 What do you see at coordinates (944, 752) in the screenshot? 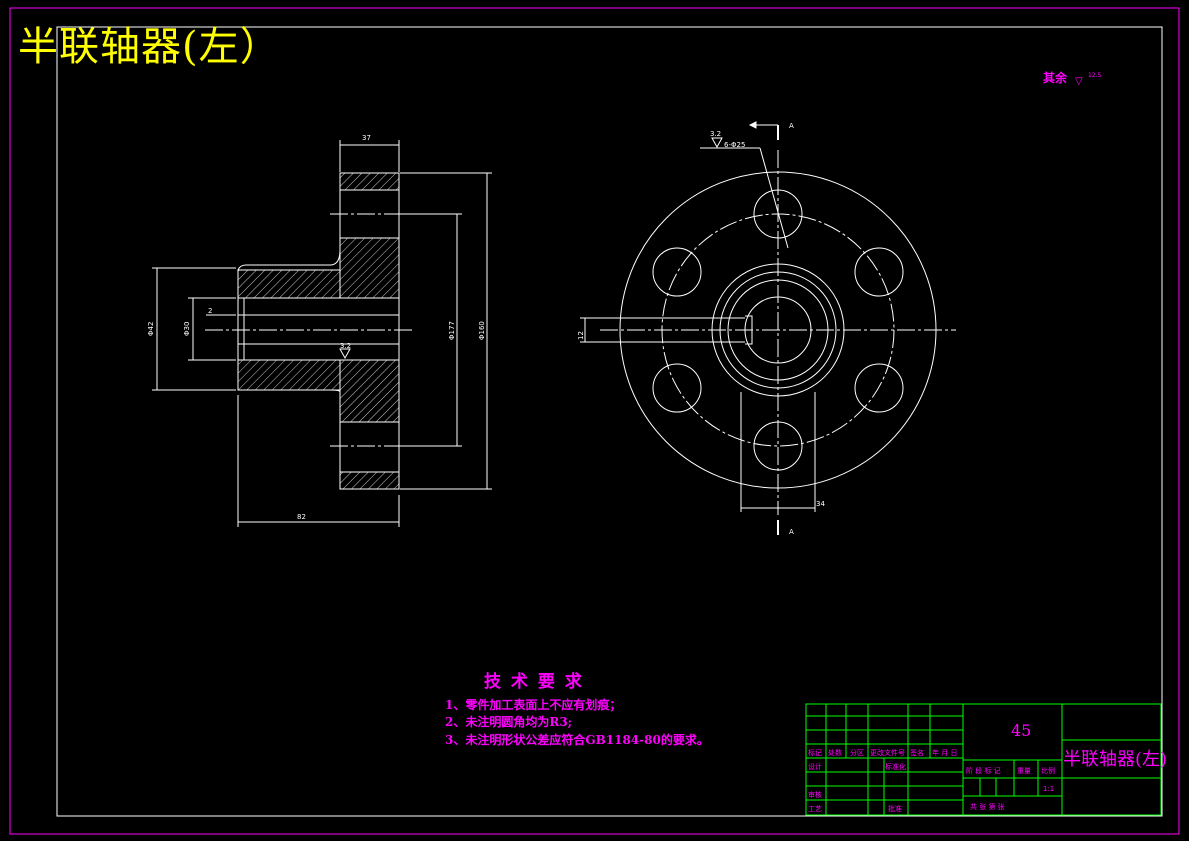
I see `tb-header-date: 年 月 日` at bounding box center [944, 752].